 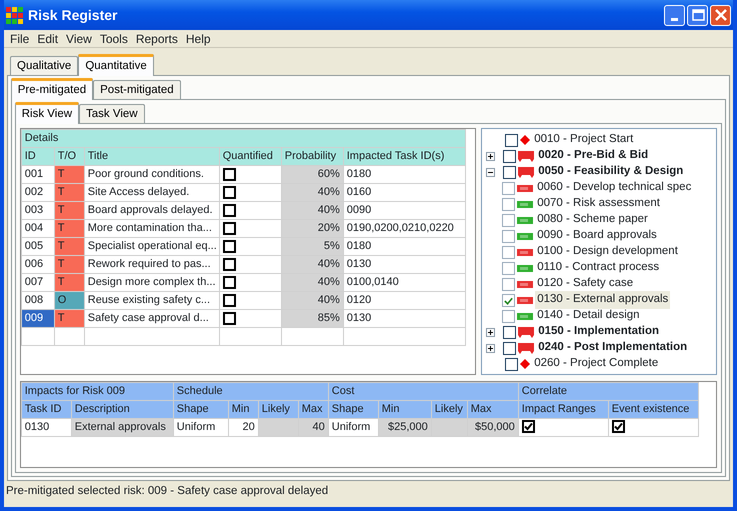 I want to click on menu-item: Reports, so click(x=159, y=39).